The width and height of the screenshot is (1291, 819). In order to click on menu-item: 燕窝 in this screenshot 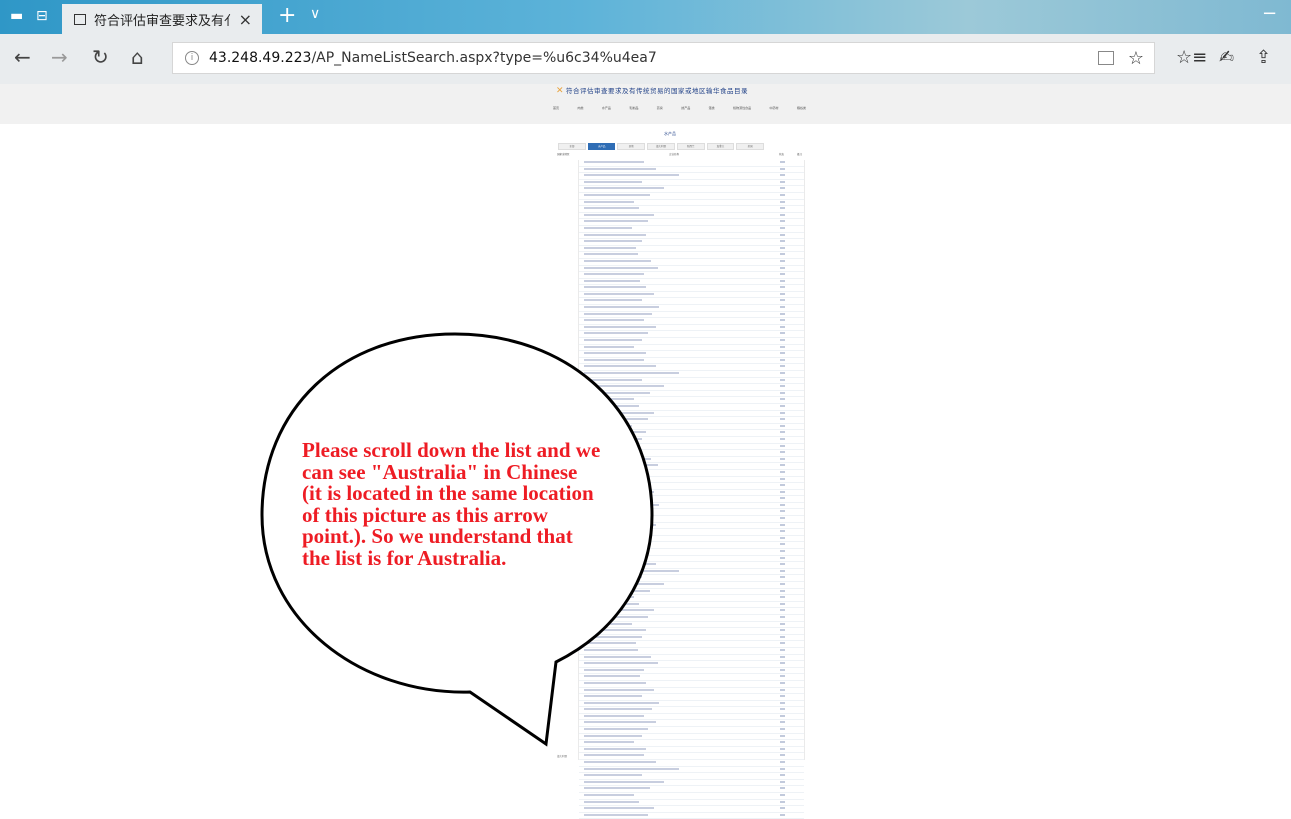, I will do `click(660, 108)`.